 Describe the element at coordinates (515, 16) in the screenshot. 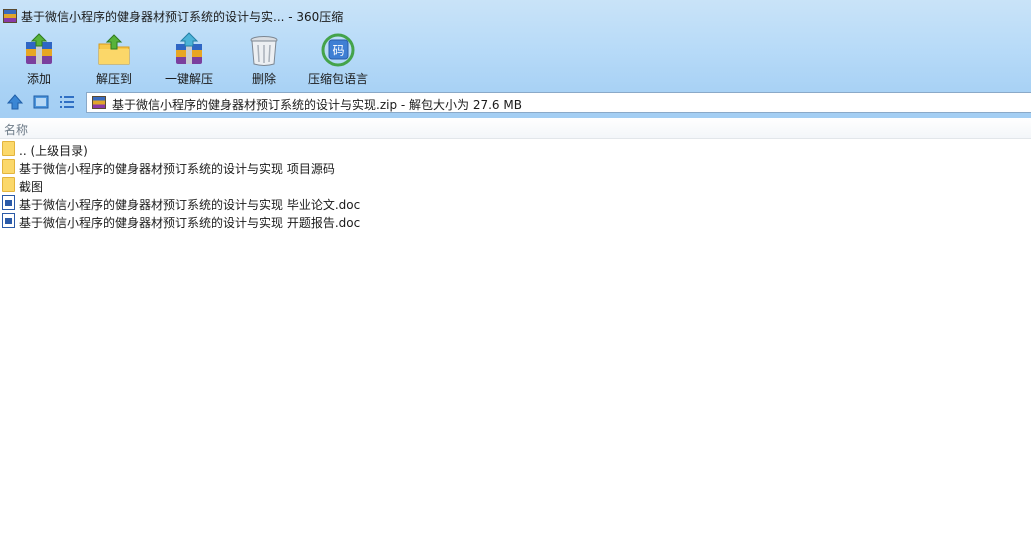

I see `title-bar: 基于微信小程序的健身器材预订系统的设计与实... - 360压缩` at that location.